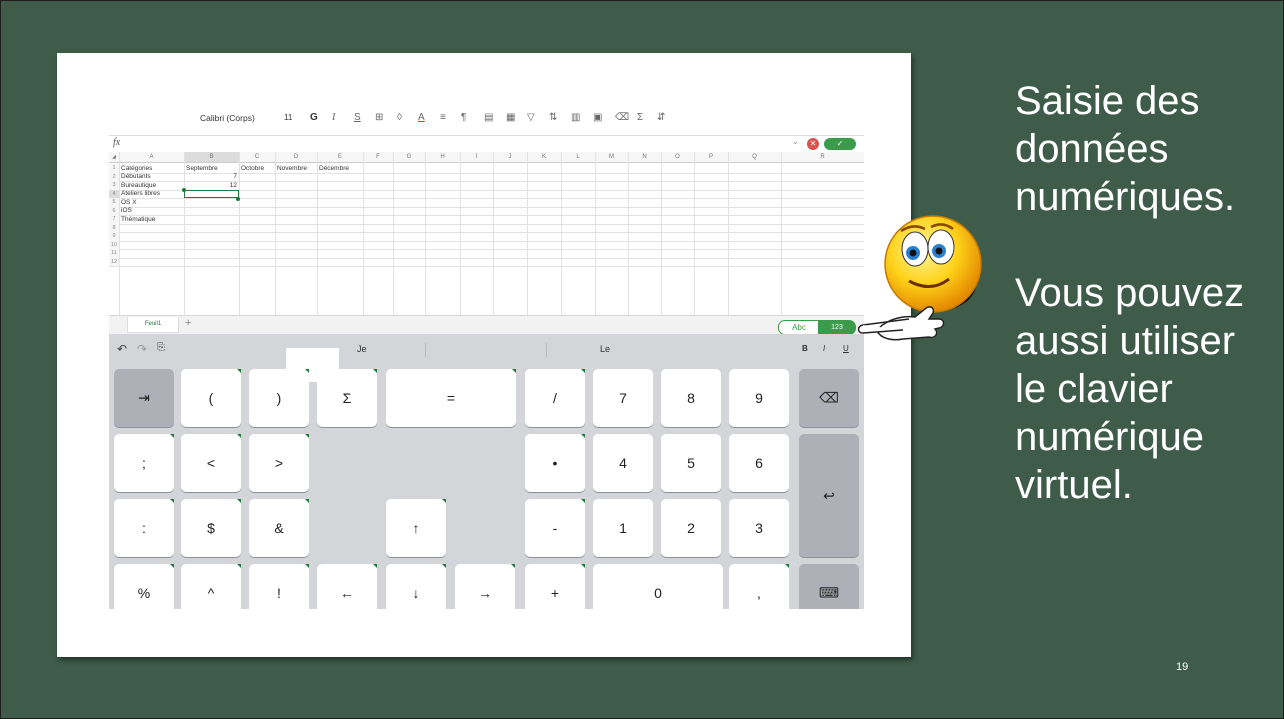 This screenshot has height=719, width=1284. What do you see at coordinates (114, 219) in the screenshot?
I see `row-header: 7` at bounding box center [114, 219].